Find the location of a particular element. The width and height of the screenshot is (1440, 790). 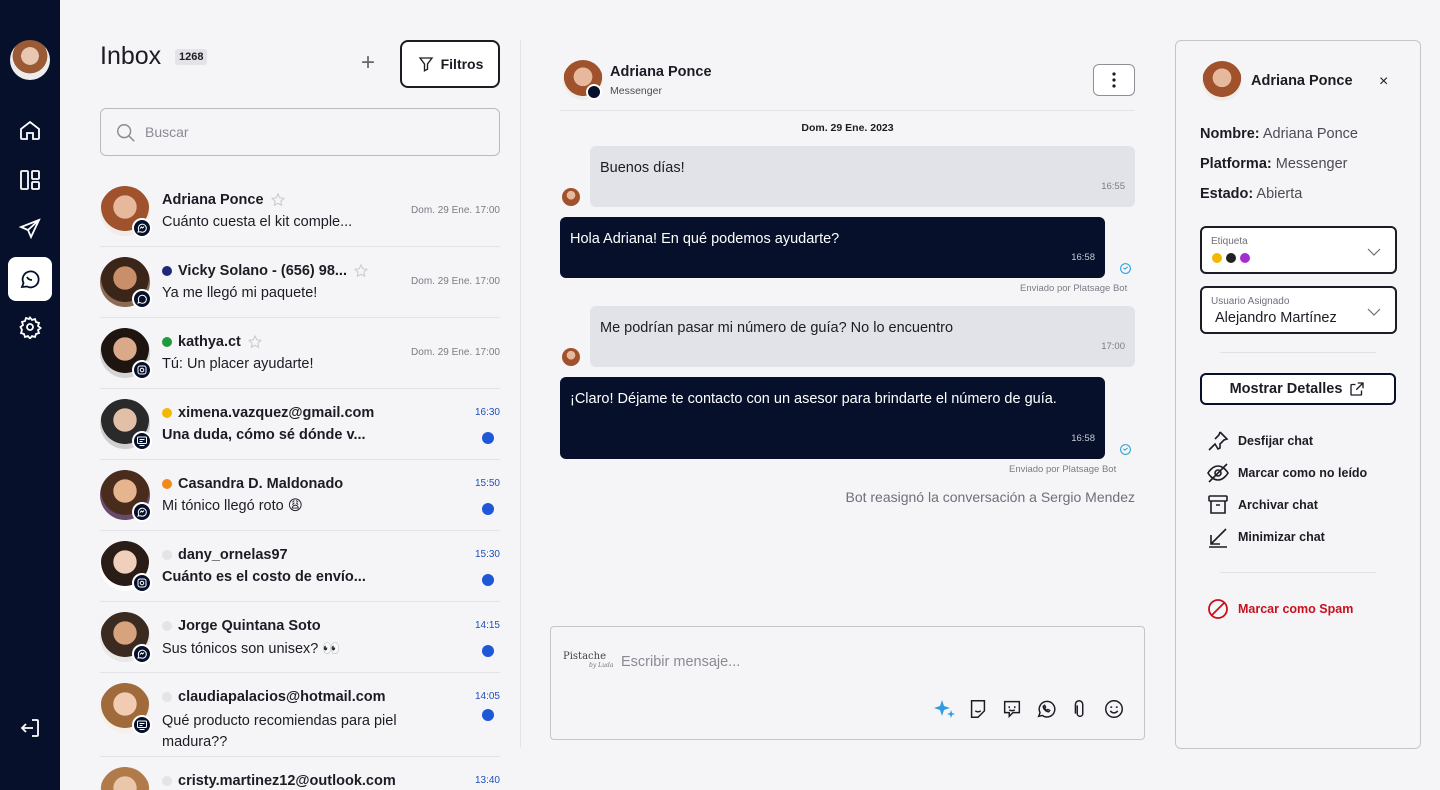

tag-color-dot is located at coordinates (1217, 258).